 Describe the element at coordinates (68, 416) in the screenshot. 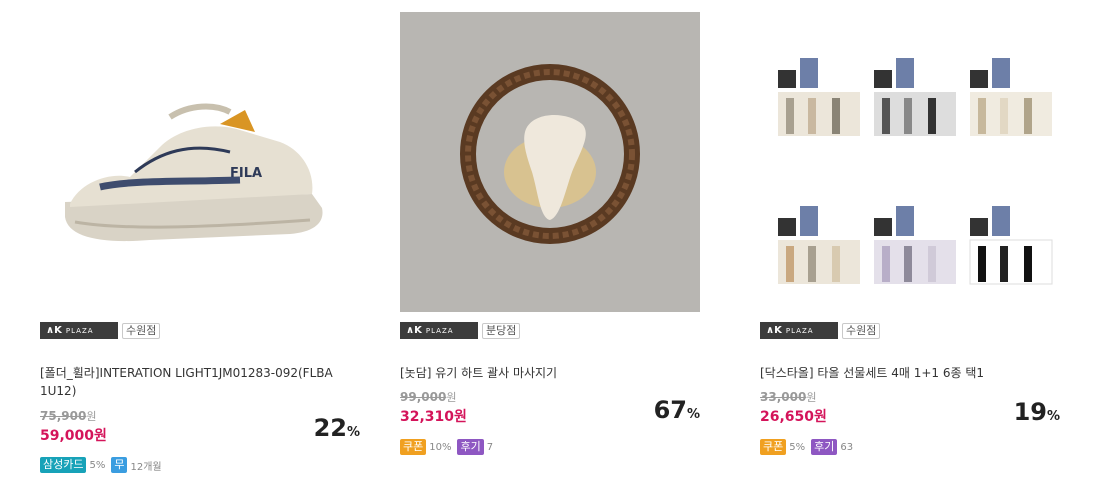

I see `original-price: 75,900원` at that location.